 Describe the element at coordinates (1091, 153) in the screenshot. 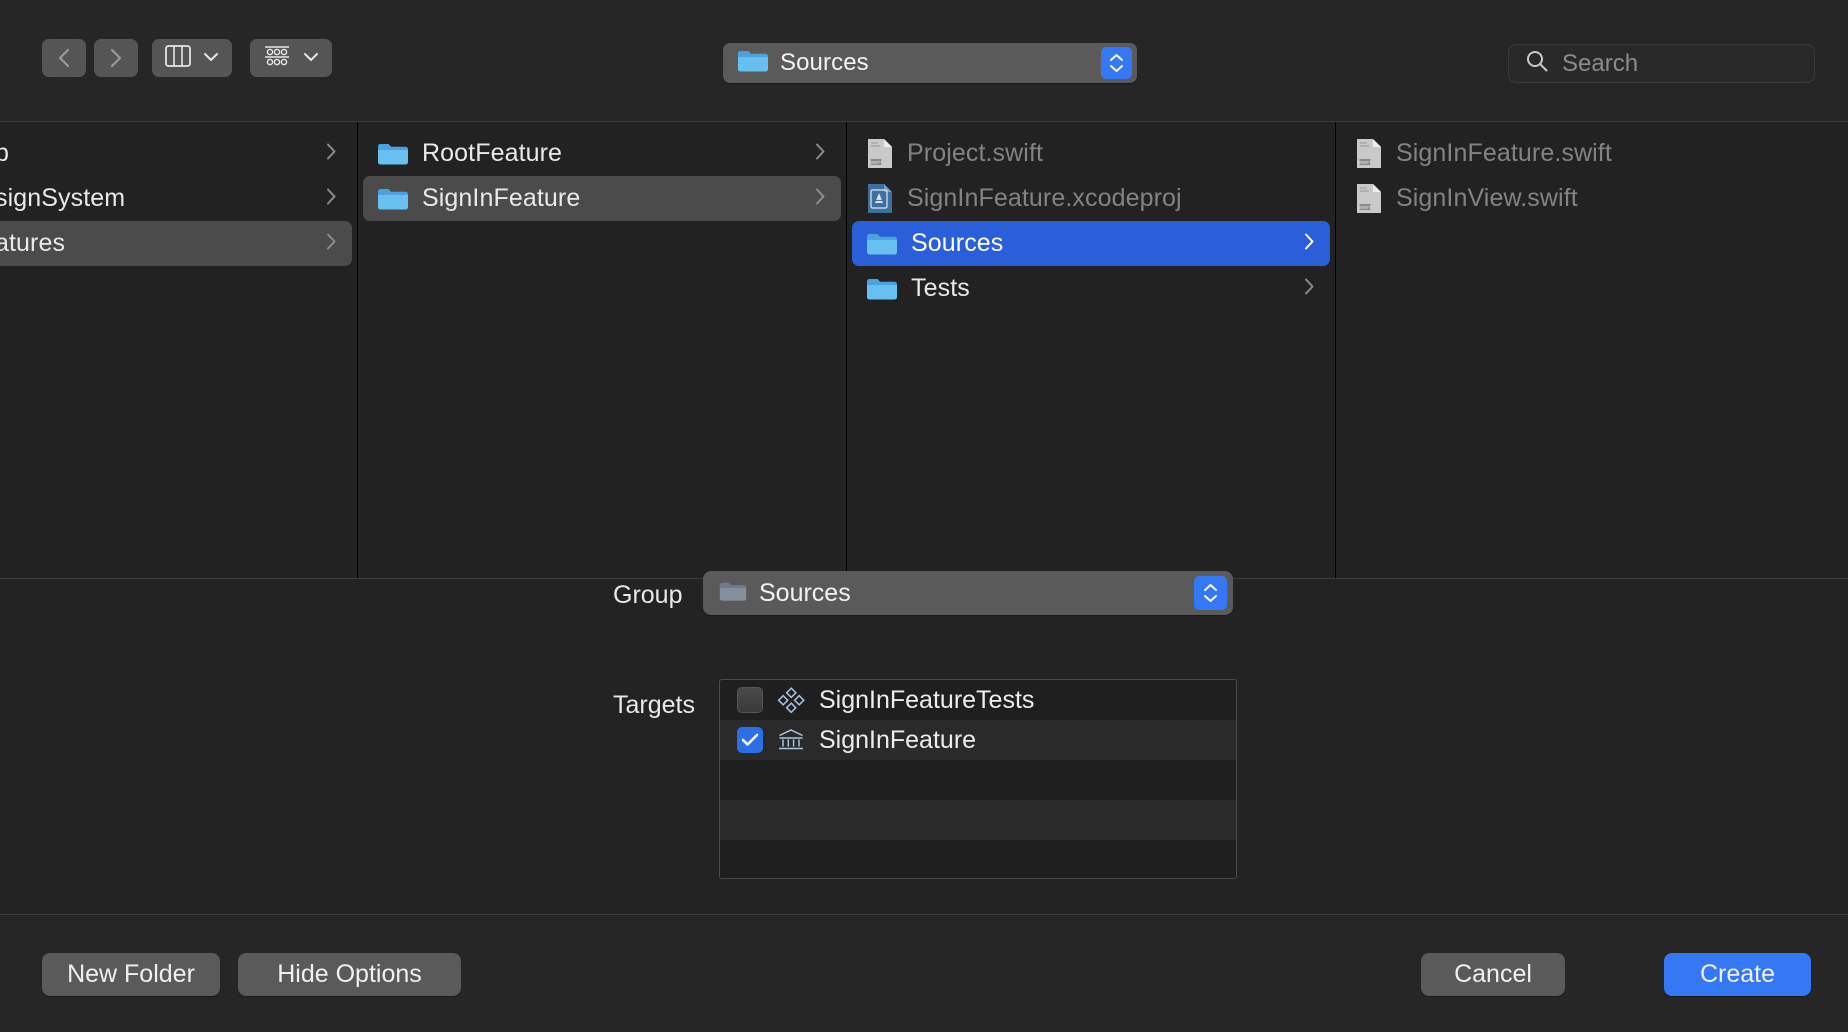

I see `browser-item: SWIFT Project.swift` at that location.